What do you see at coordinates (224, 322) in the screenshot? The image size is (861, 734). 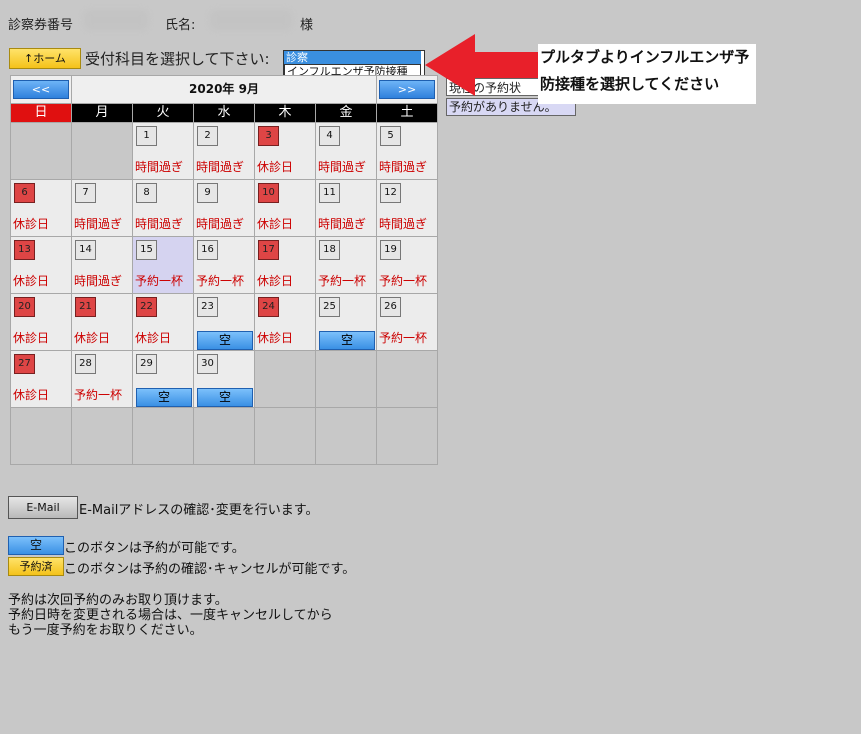 I see `calendar-day-23: 23 空` at bounding box center [224, 322].